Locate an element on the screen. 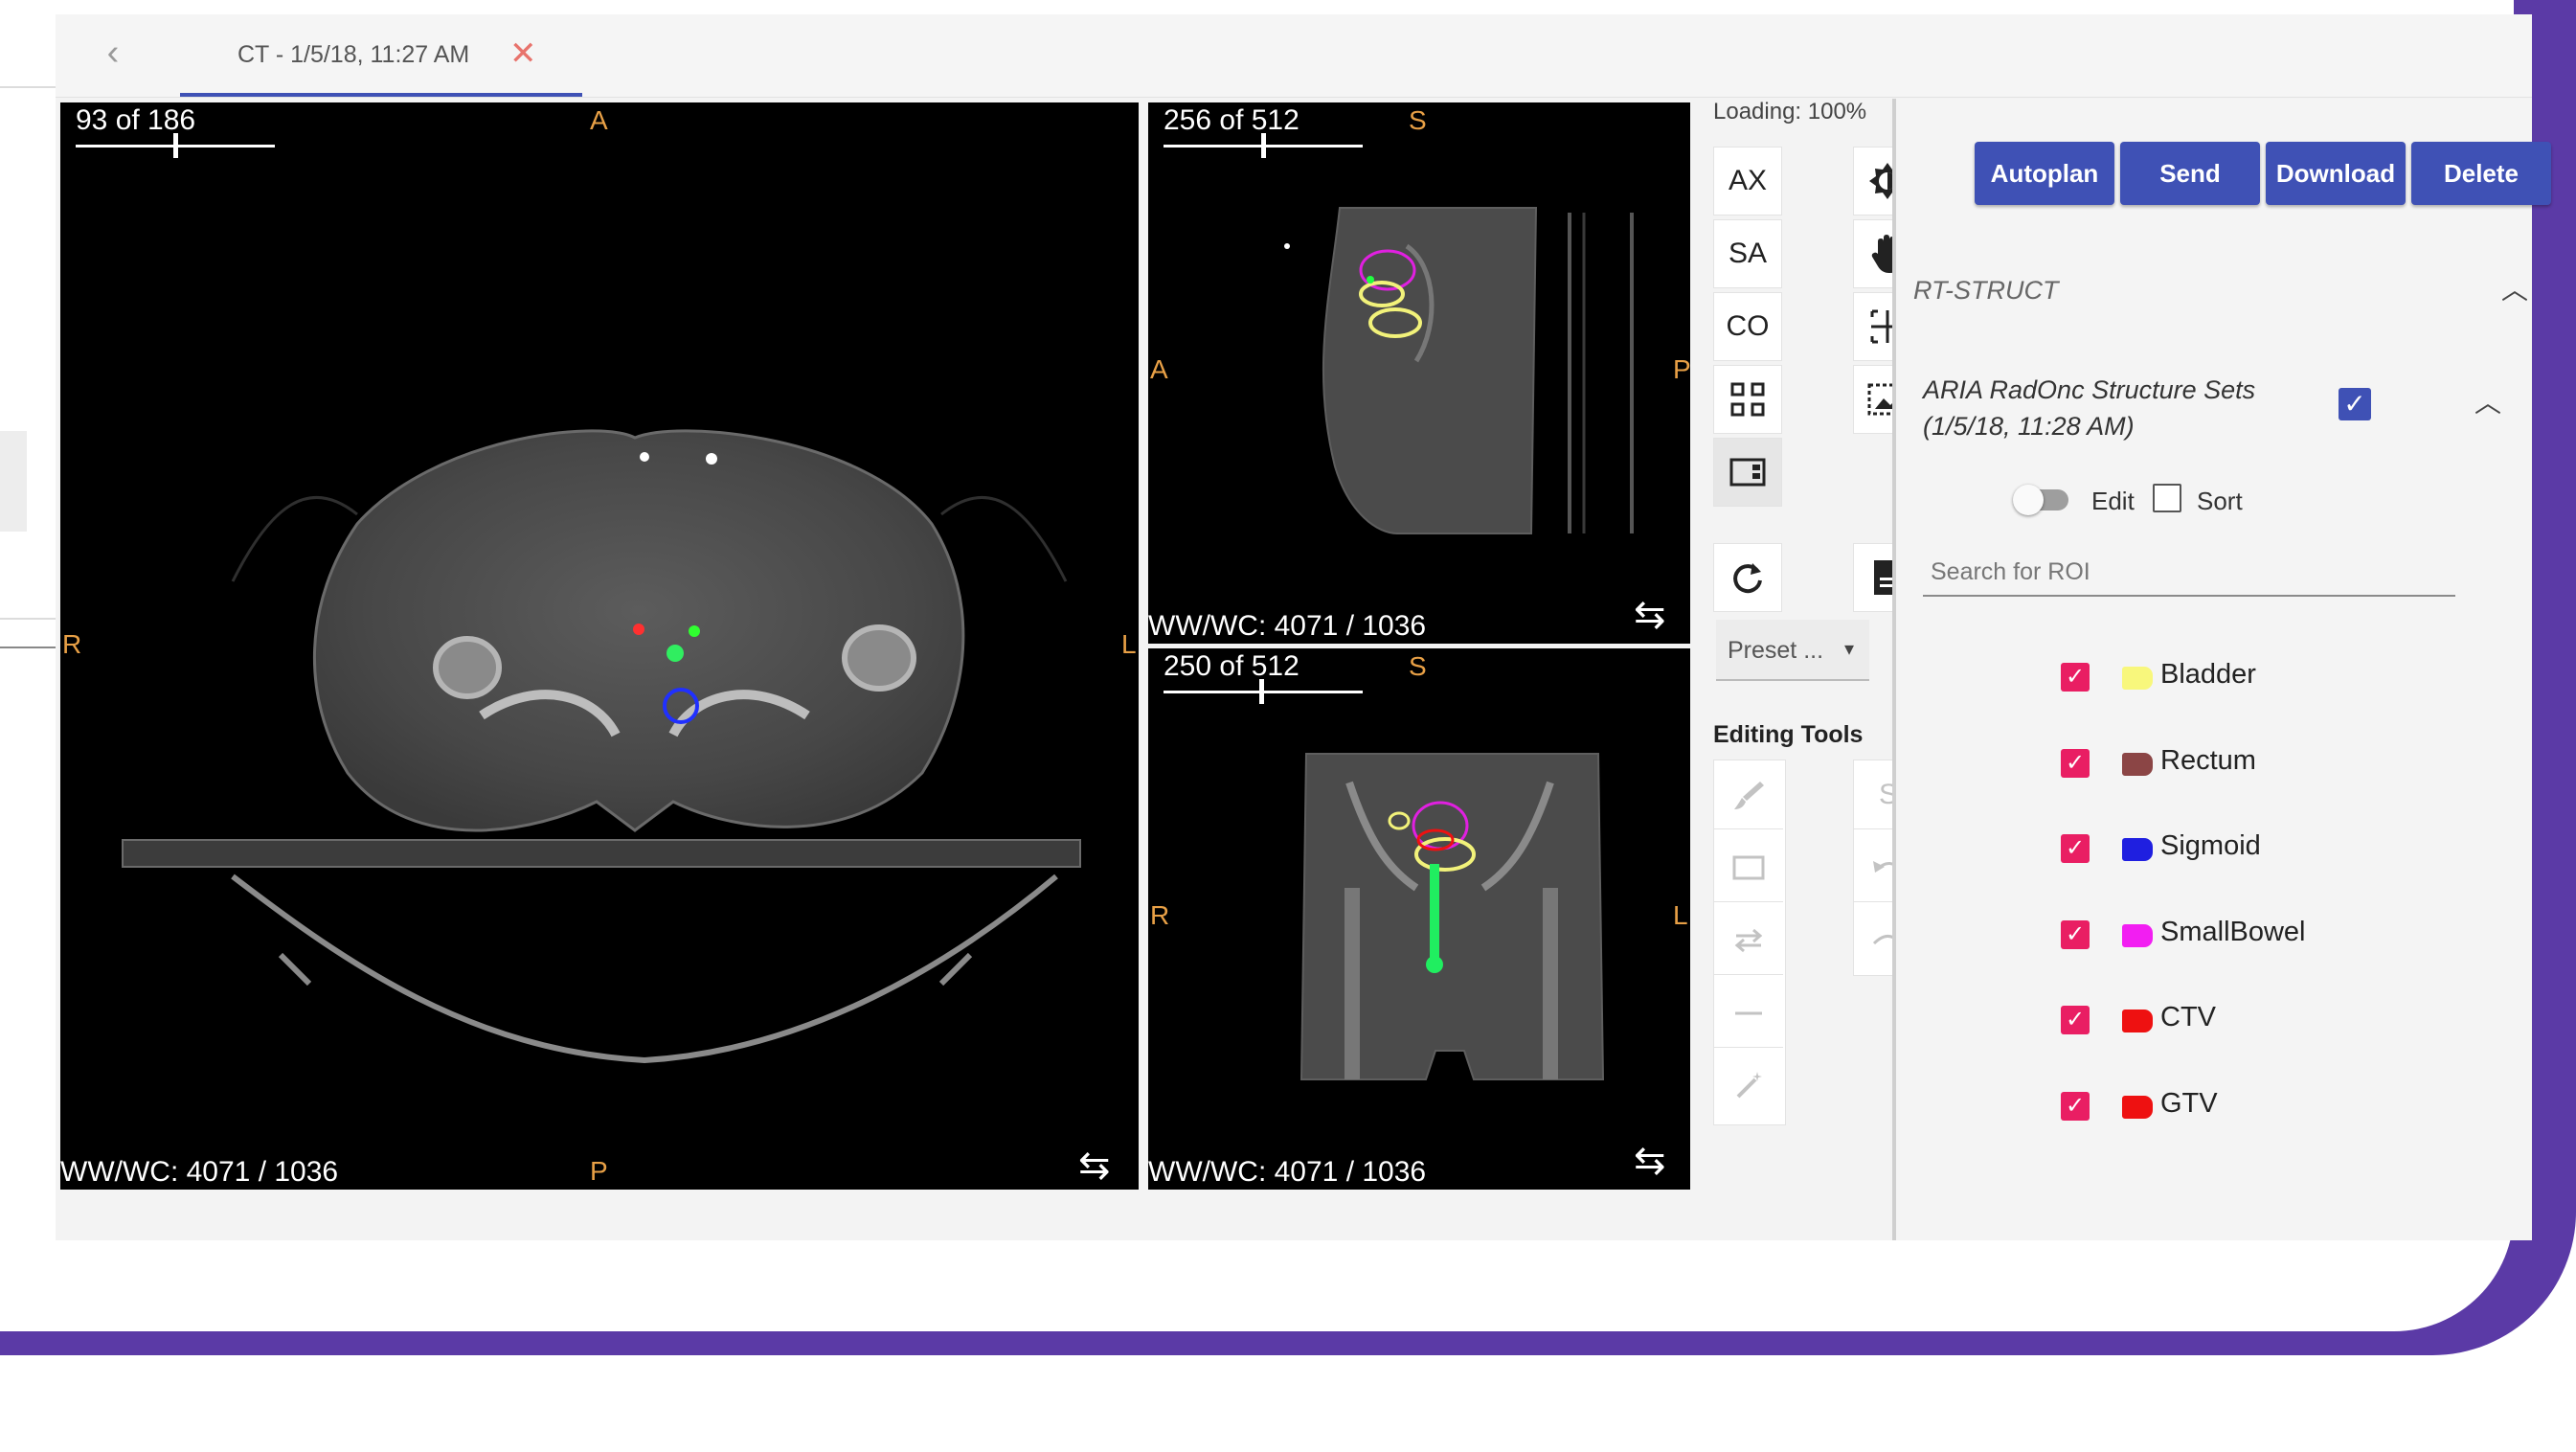  brush-icon is located at coordinates (1749, 795).